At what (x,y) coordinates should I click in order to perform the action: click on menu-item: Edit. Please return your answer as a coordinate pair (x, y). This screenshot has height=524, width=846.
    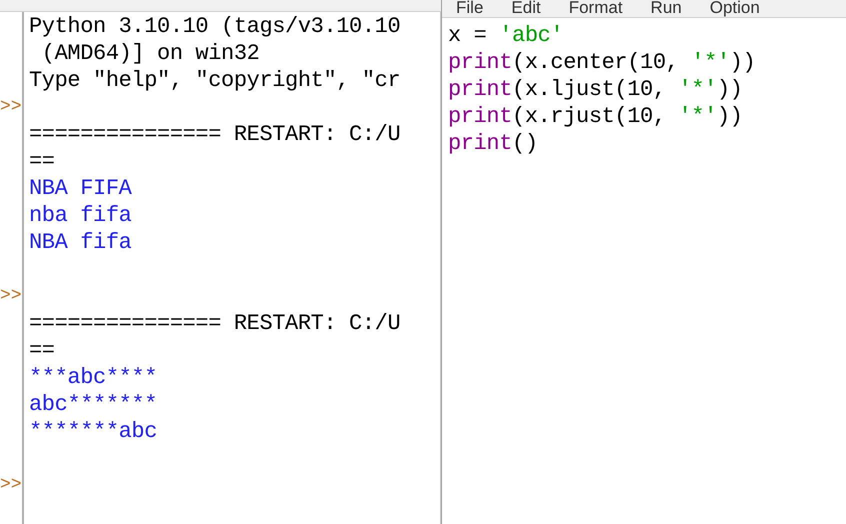
    Looking at the image, I should click on (526, 8).